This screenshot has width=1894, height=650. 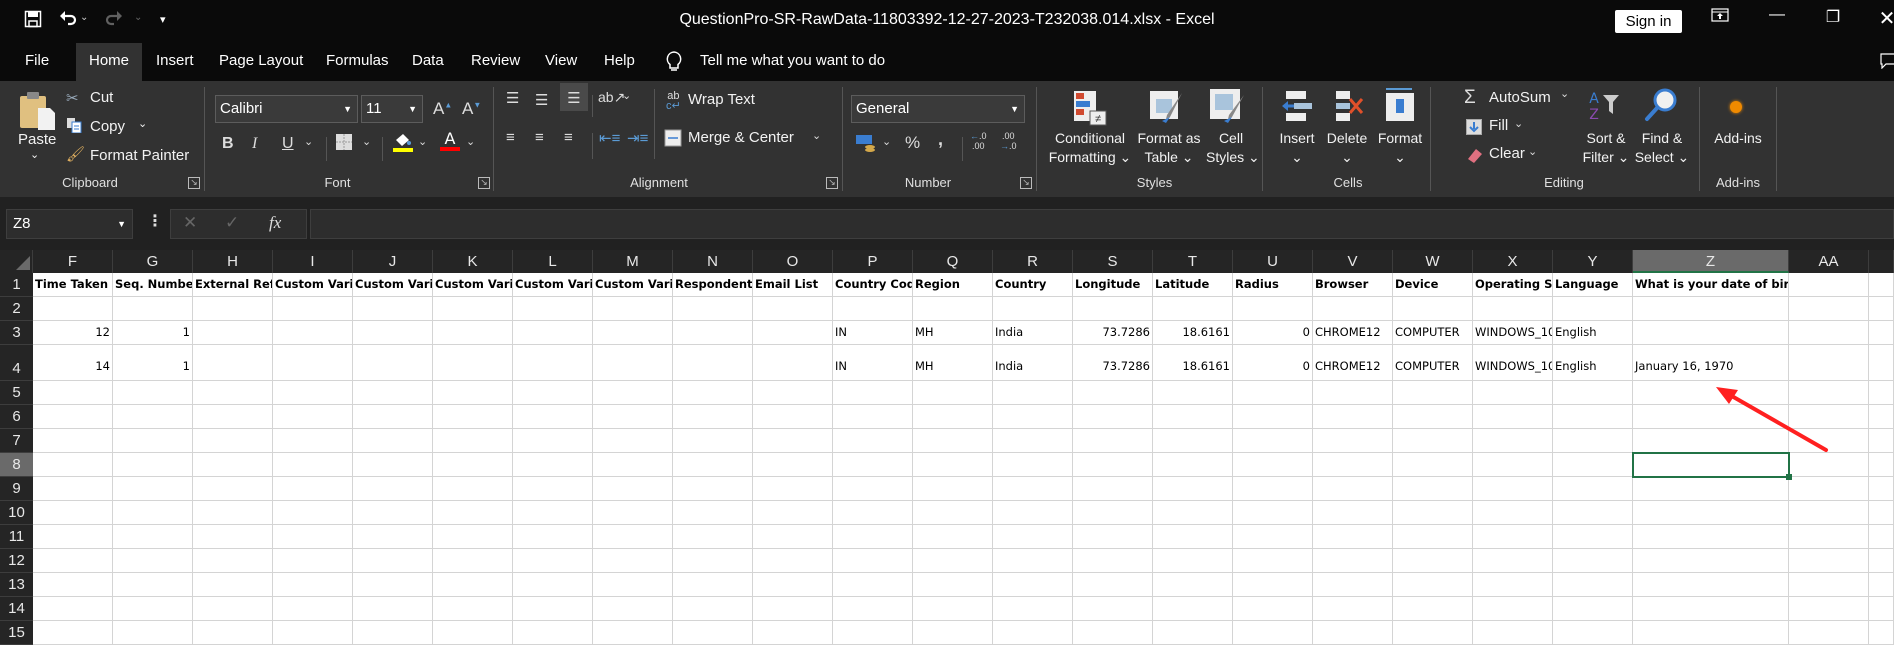 What do you see at coordinates (403, 144) in the screenshot?
I see `fill-color-icon` at bounding box center [403, 144].